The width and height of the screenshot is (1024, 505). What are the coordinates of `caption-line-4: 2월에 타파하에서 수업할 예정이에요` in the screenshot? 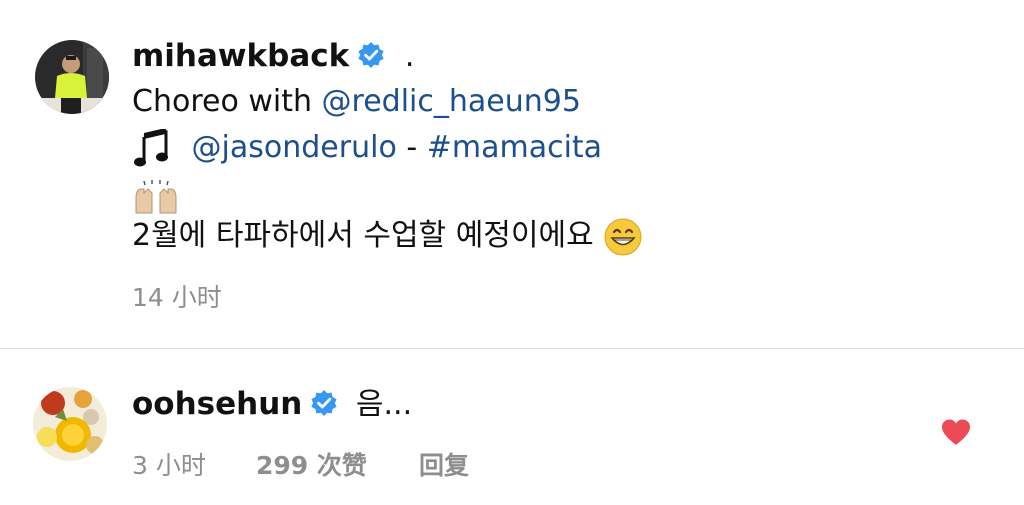 It's located at (387, 236).